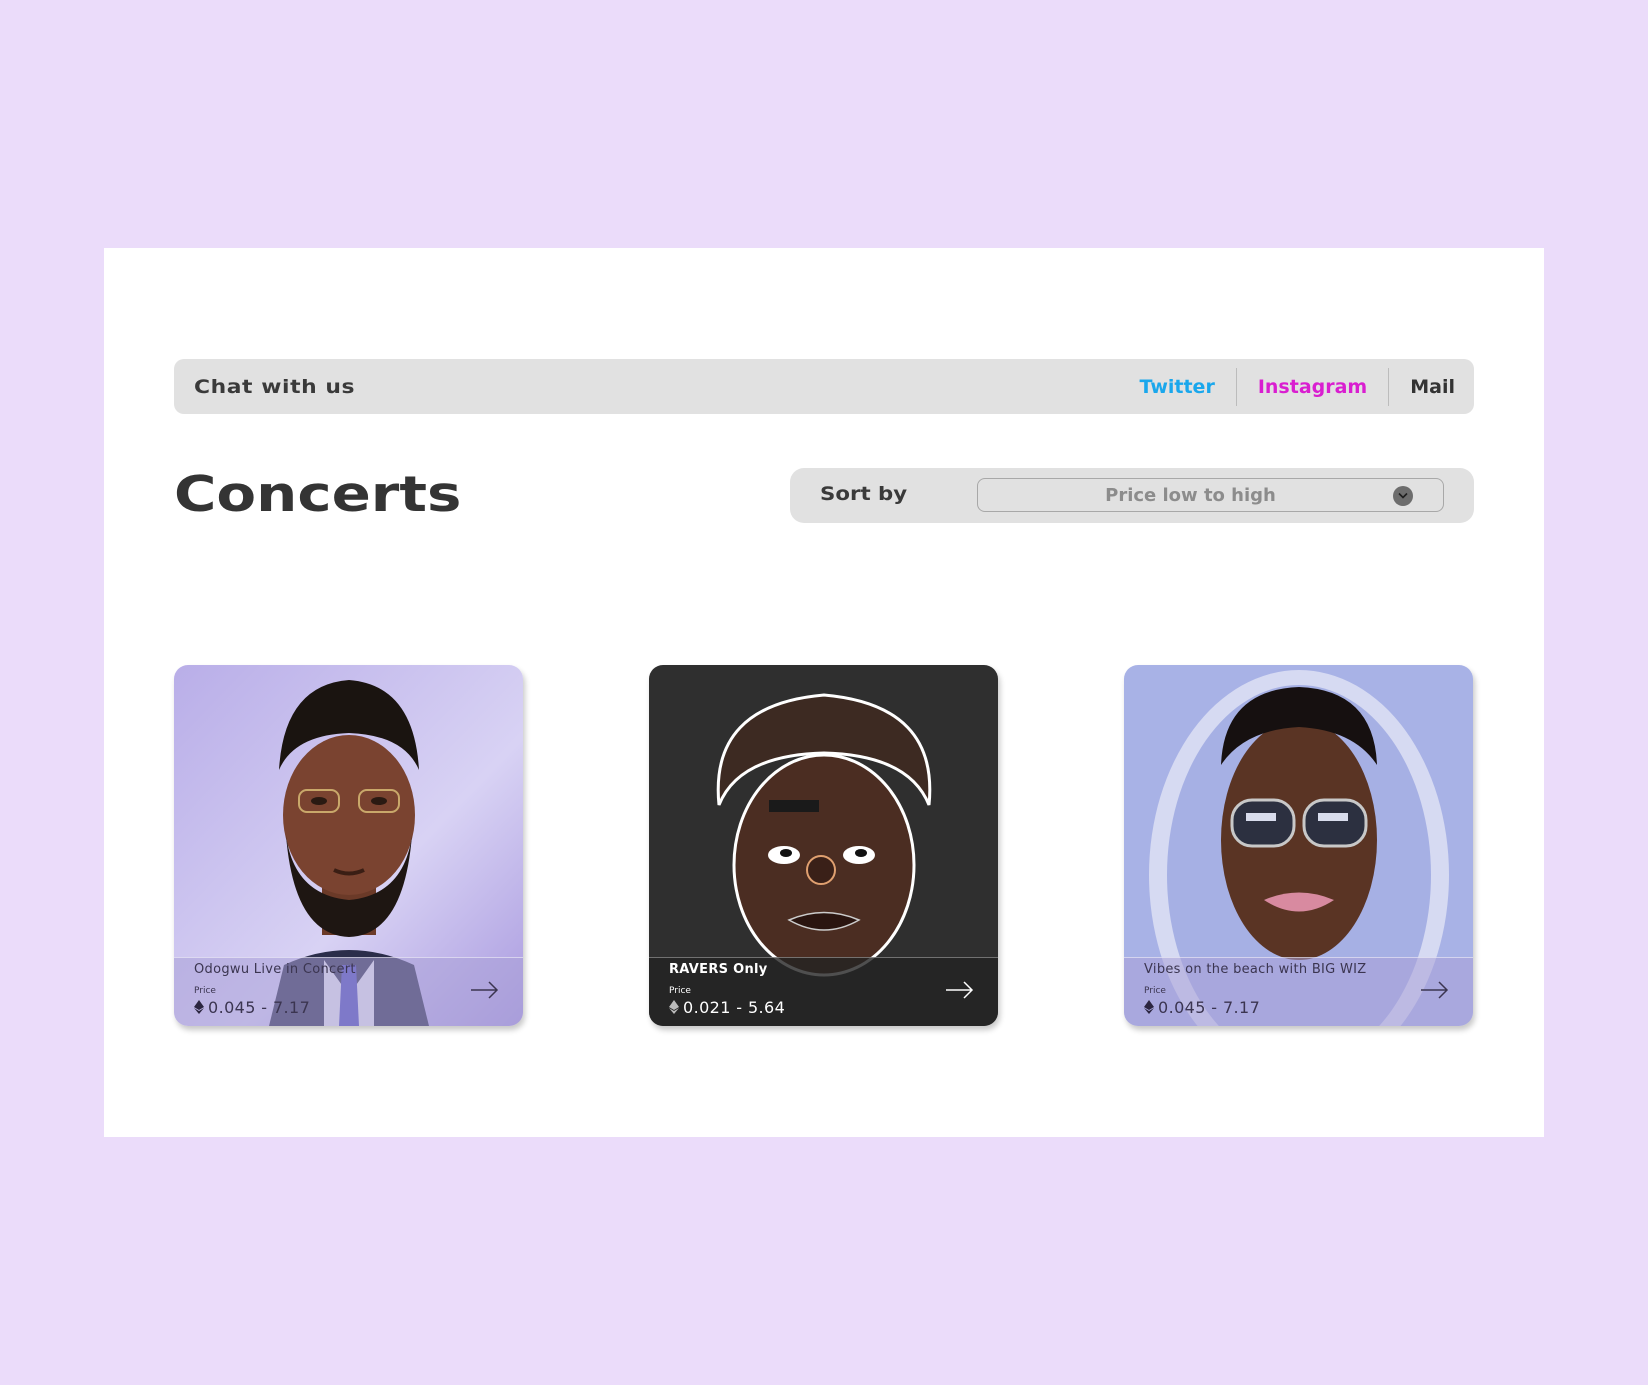 Image resolution: width=1648 pixels, height=1385 pixels. What do you see at coordinates (275, 386) in the screenshot?
I see `chat-label: Chat with us` at bounding box center [275, 386].